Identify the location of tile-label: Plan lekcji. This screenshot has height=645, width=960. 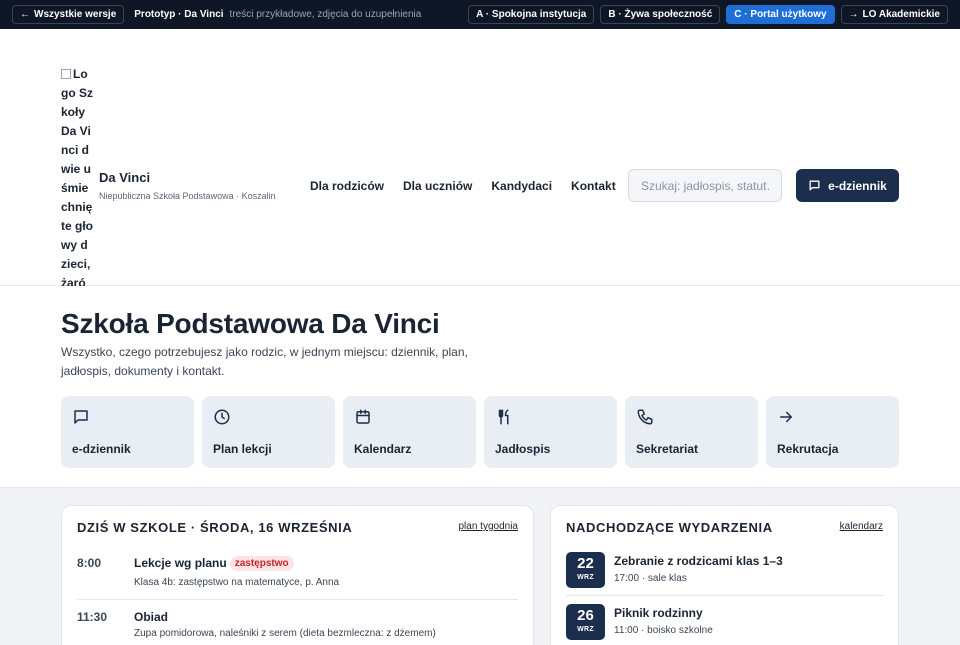
(242, 449).